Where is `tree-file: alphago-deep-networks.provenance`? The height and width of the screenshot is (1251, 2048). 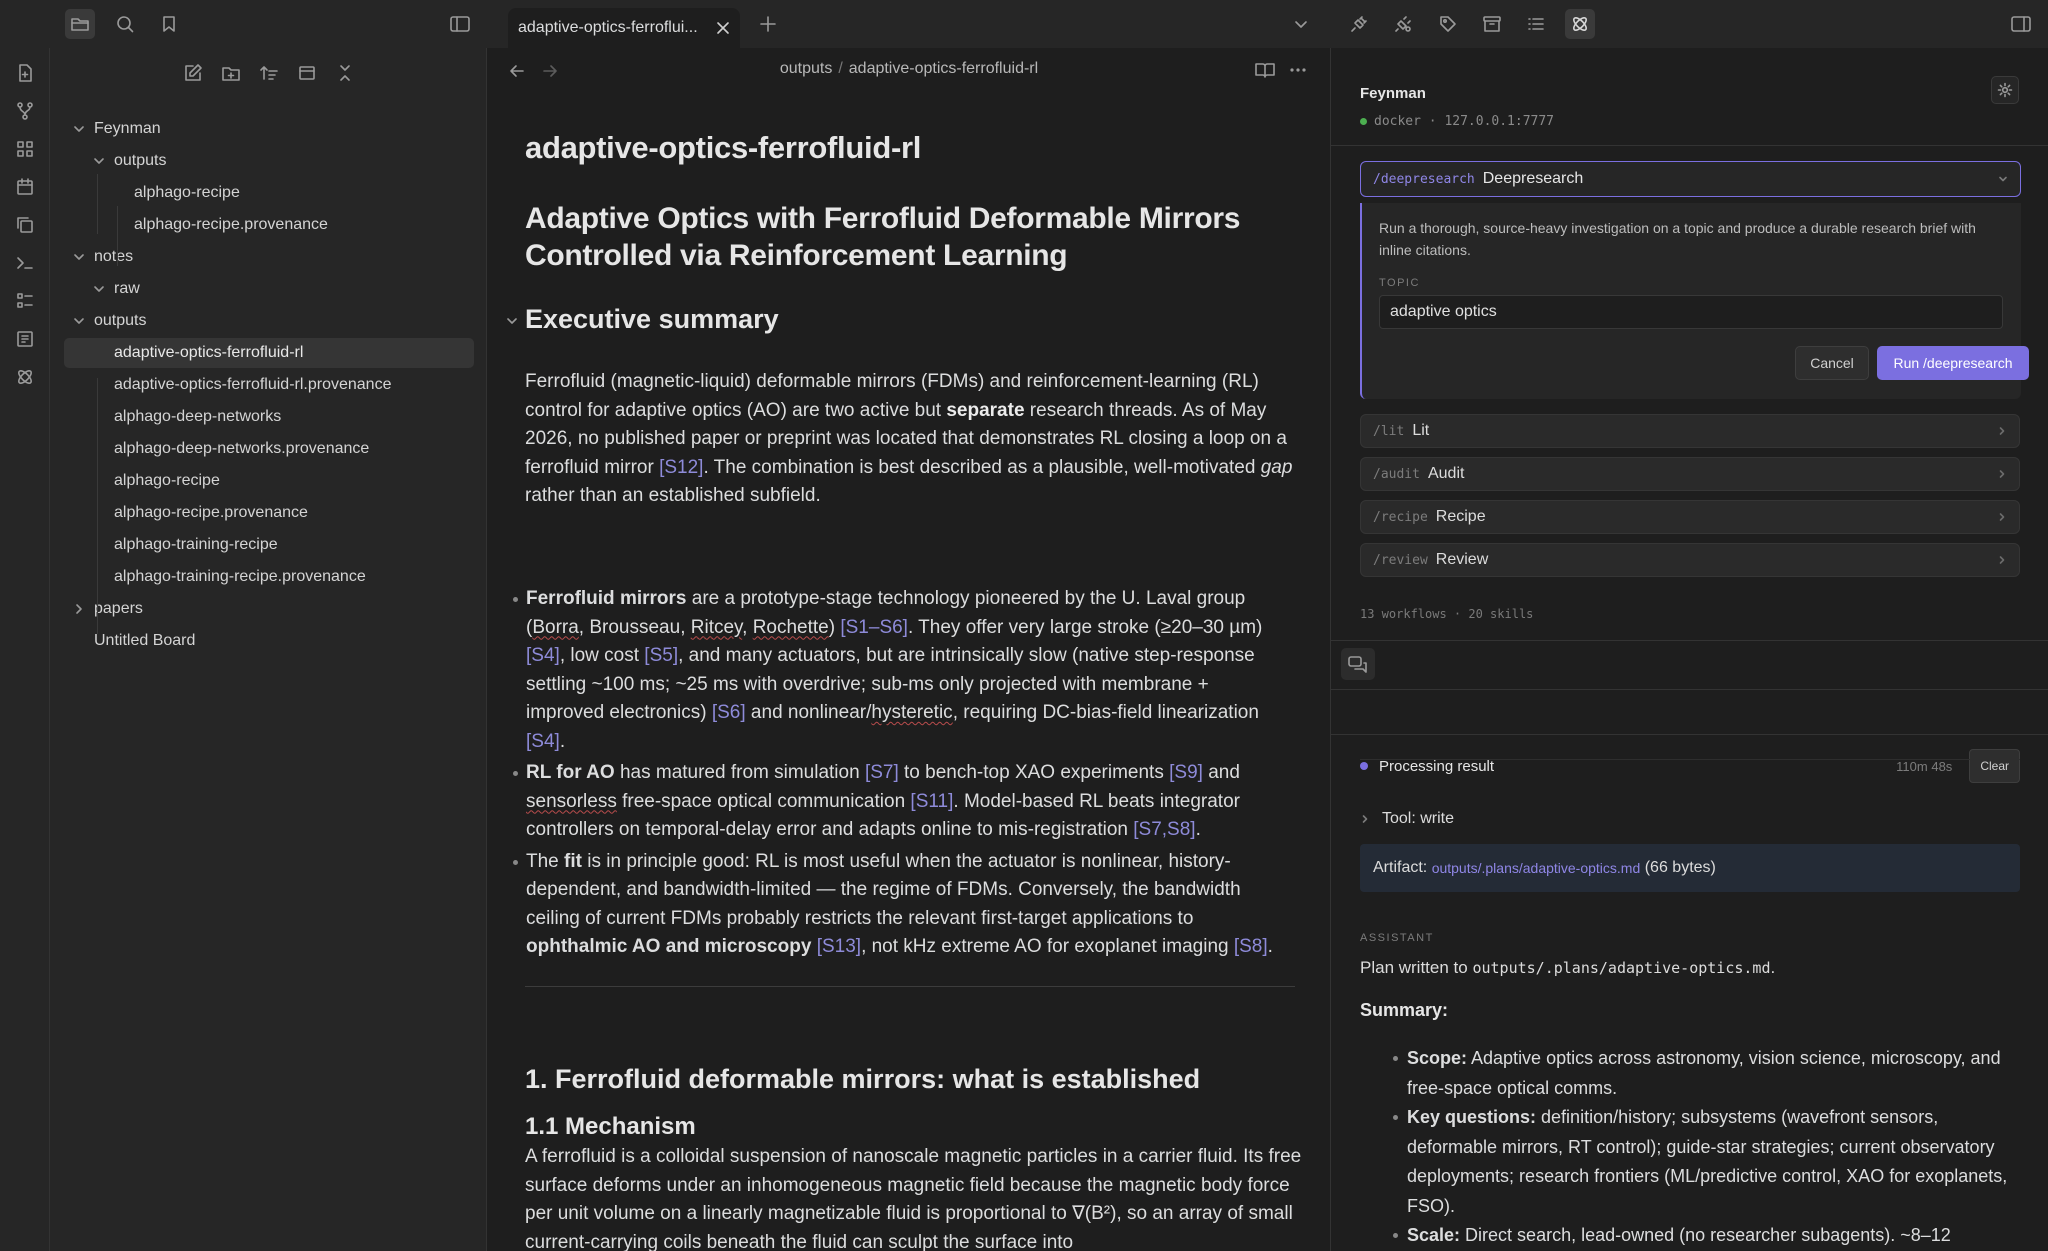 tree-file: alphago-deep-networks.provenance is located at coordinates (279, 449).